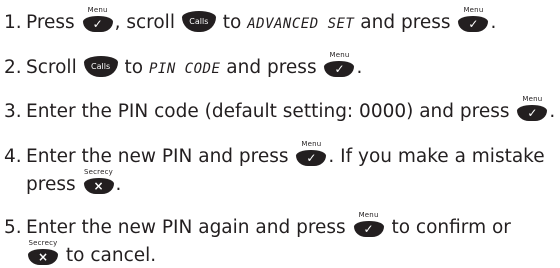 This screenshot has width=560, height=268. What do you see at coordinates (144, 22) in the screenshot?
I see `step-text: , scroll` at bounding box center [144, 22].